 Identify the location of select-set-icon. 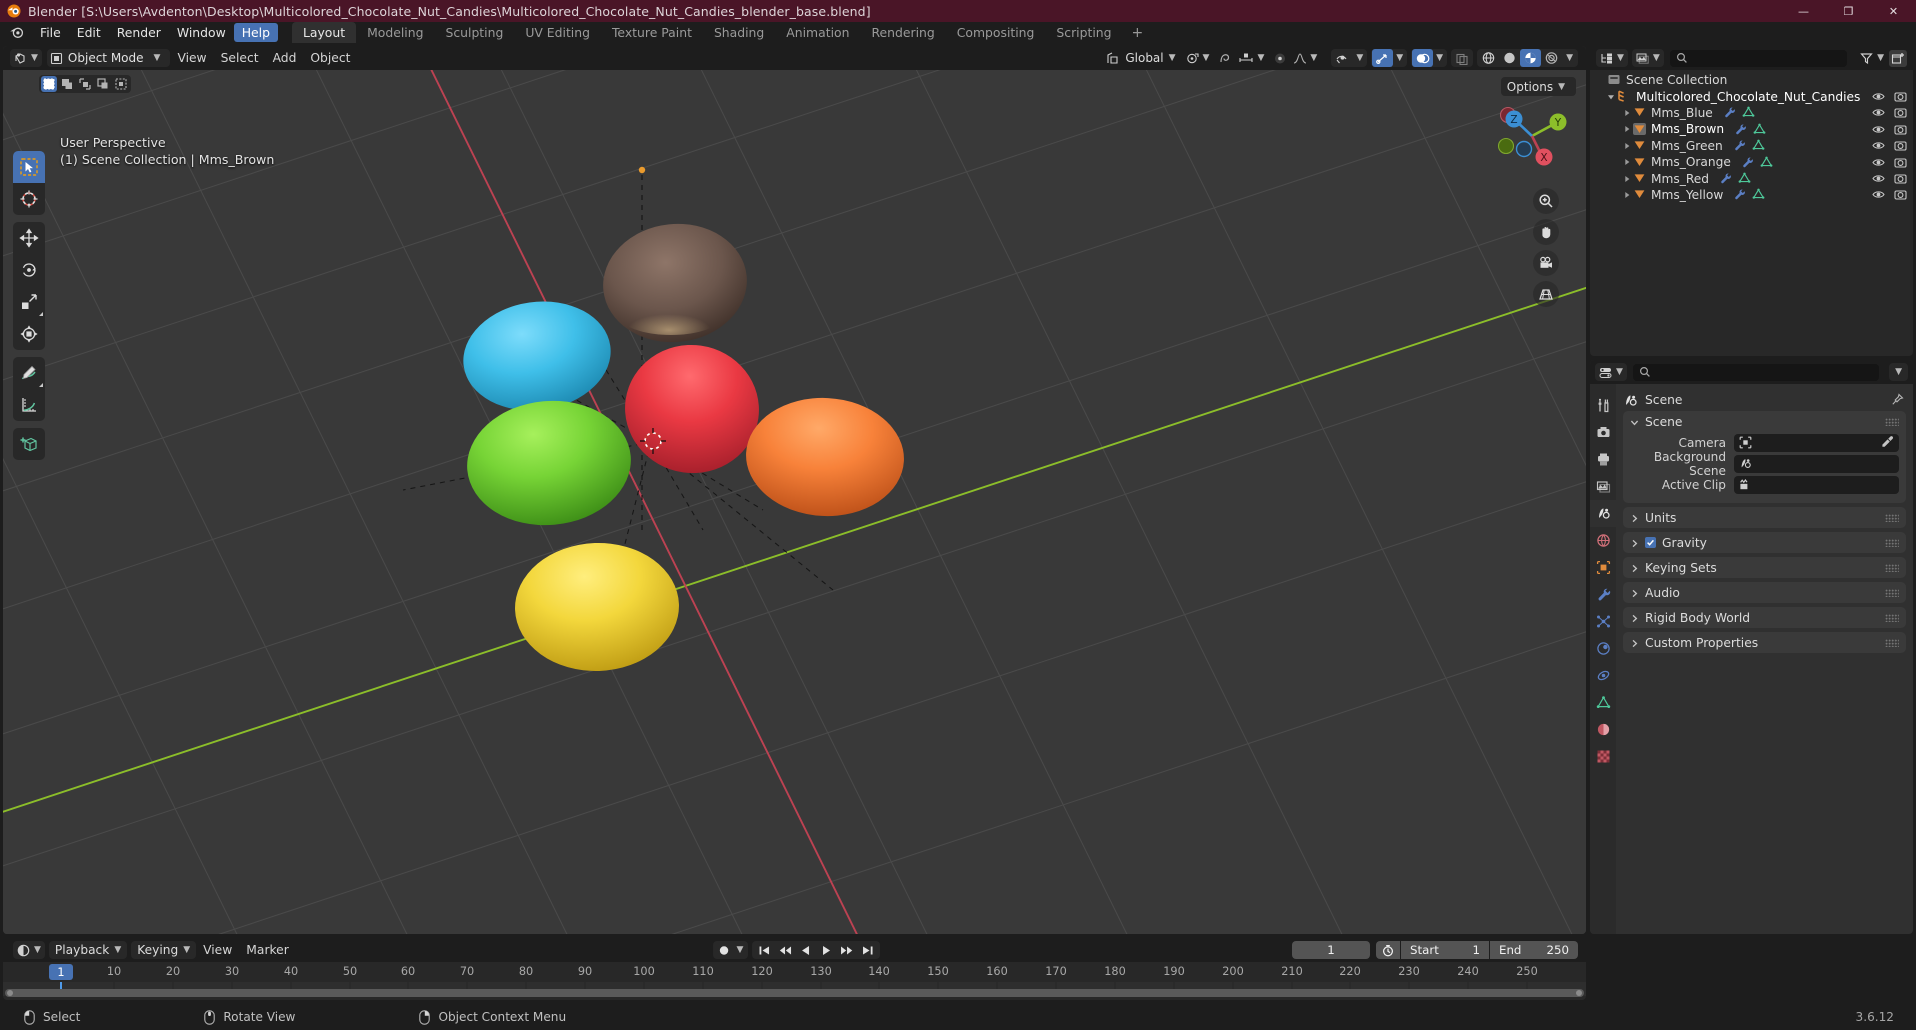
(49, 84).